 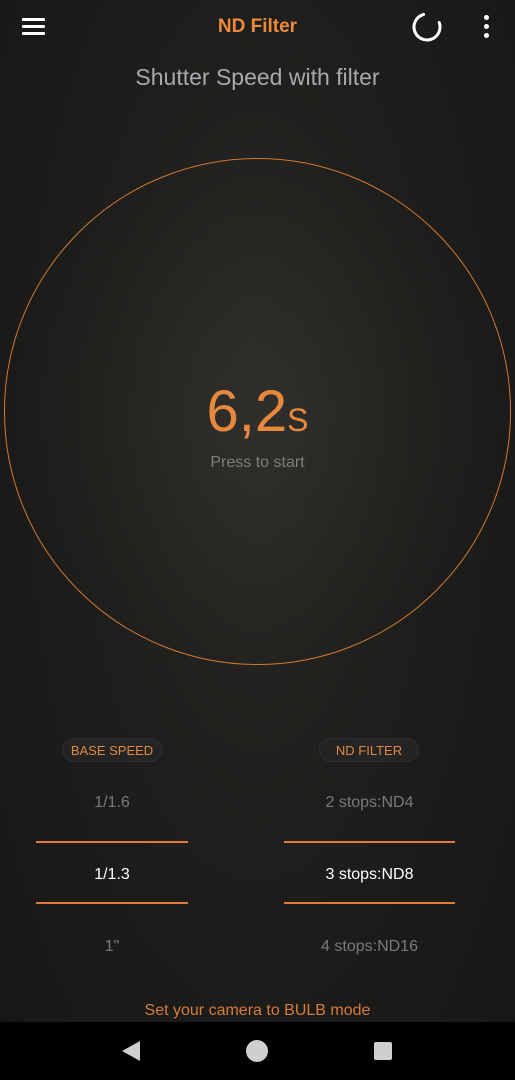 What do you see at coordinates (131, 1051) in the screenshot?
I see `back-triangle-icon` at bounding box center [131, 1051].